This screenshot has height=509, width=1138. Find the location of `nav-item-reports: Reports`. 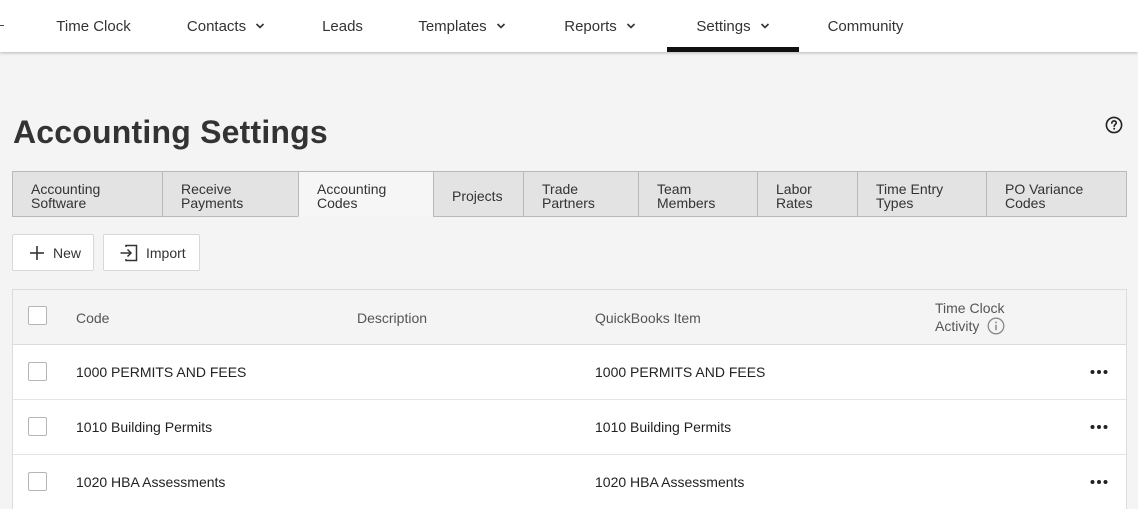

nav-item-reports: Reports is located at coordinates (600, 26).